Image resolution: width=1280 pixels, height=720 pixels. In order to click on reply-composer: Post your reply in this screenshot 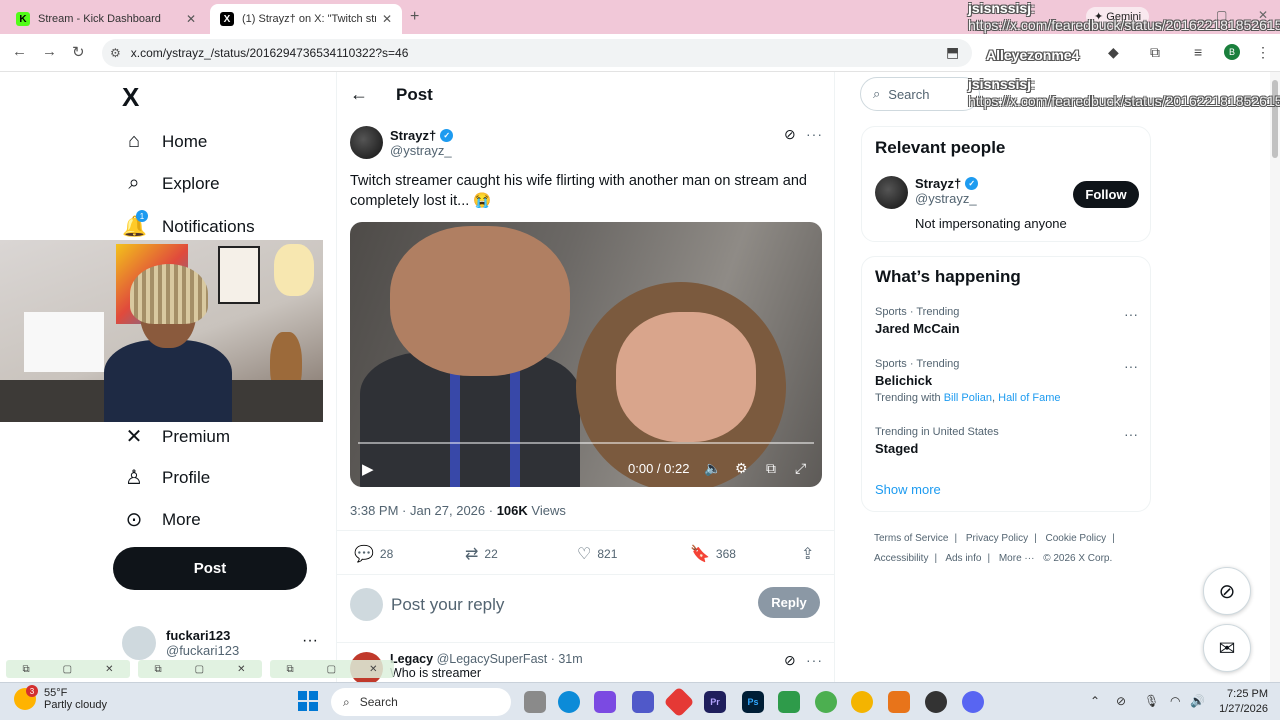, I will do `click(427, 604)`.